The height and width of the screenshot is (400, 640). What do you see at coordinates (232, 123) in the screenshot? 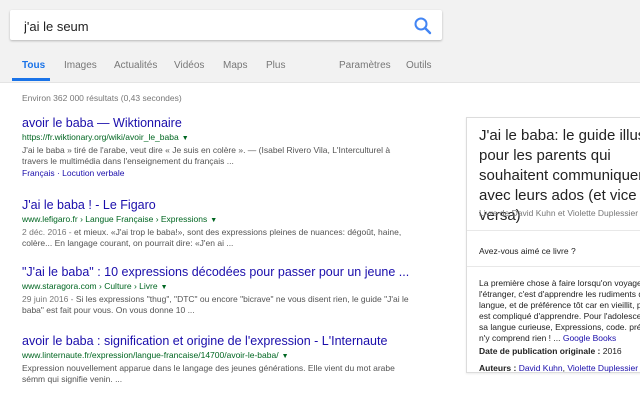
I see `result-title: avoir le baba — Wiktionnaire` at bounding box center [232, 123].